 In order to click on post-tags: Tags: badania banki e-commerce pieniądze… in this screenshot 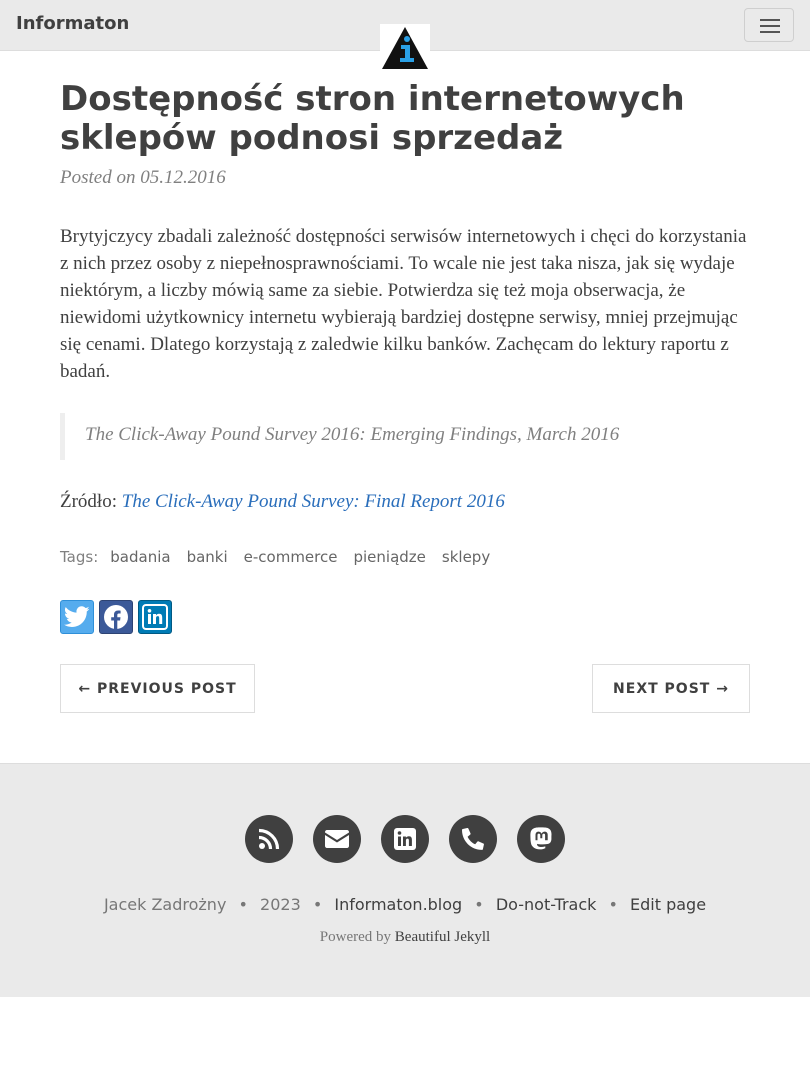, I will do `click(283, 557)`.